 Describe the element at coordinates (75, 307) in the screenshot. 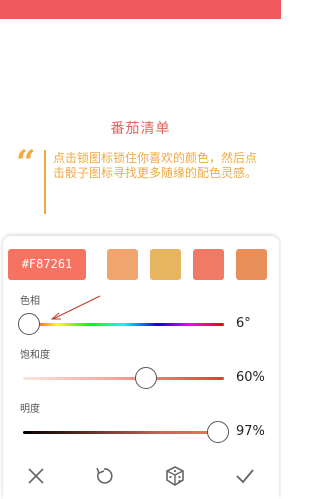

I see `annotation-arrow-icon` at that location.